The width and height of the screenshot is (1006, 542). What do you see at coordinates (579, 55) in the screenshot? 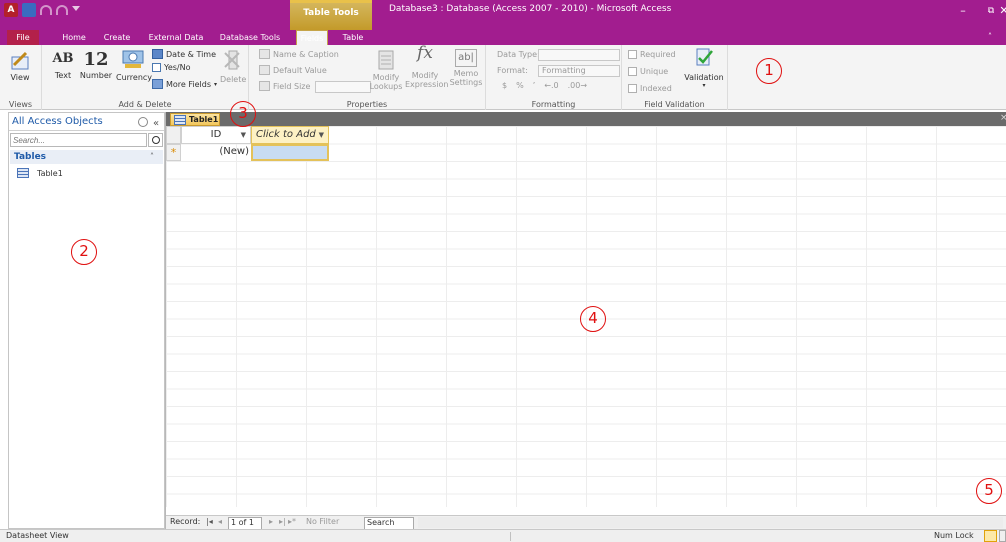
I see `data-type-select` at bounding box center [579, 55].